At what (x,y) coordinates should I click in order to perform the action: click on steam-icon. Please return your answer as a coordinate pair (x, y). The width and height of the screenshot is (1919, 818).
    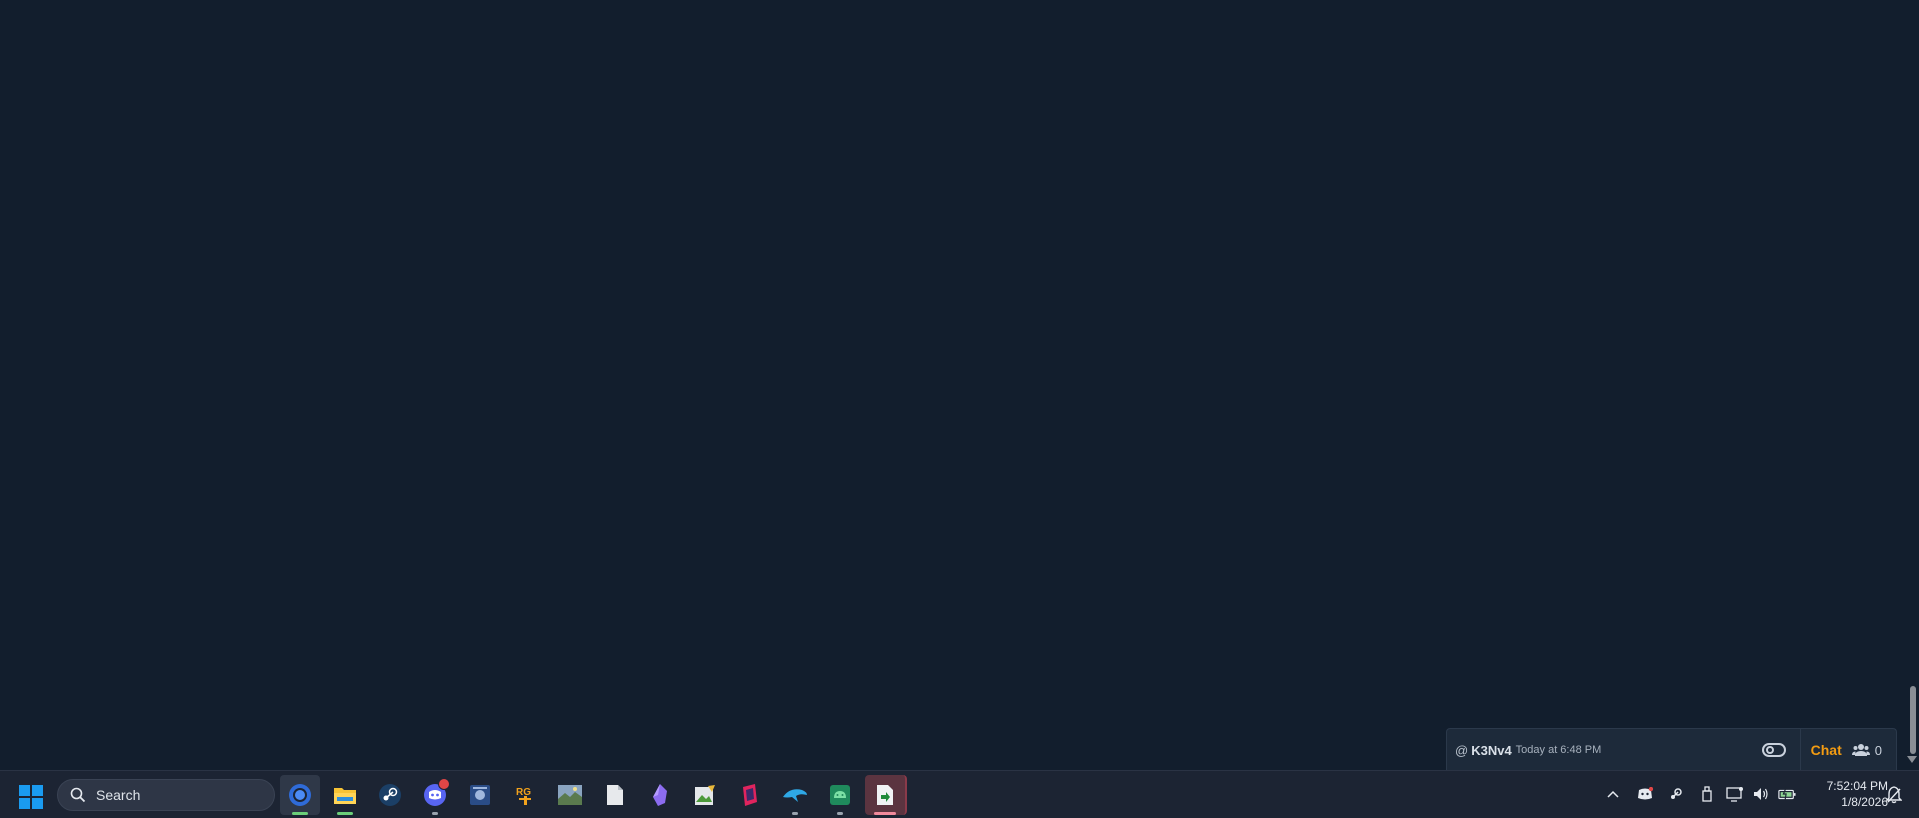
    Looking at the image, I should click on (390, 795).